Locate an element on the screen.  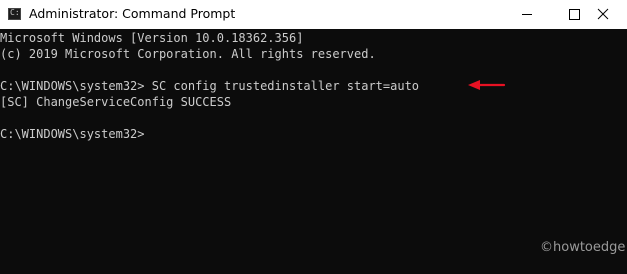
console-line: [SC] ChangeServiceConfig SUCCESS is located at coordinates (116, 102).